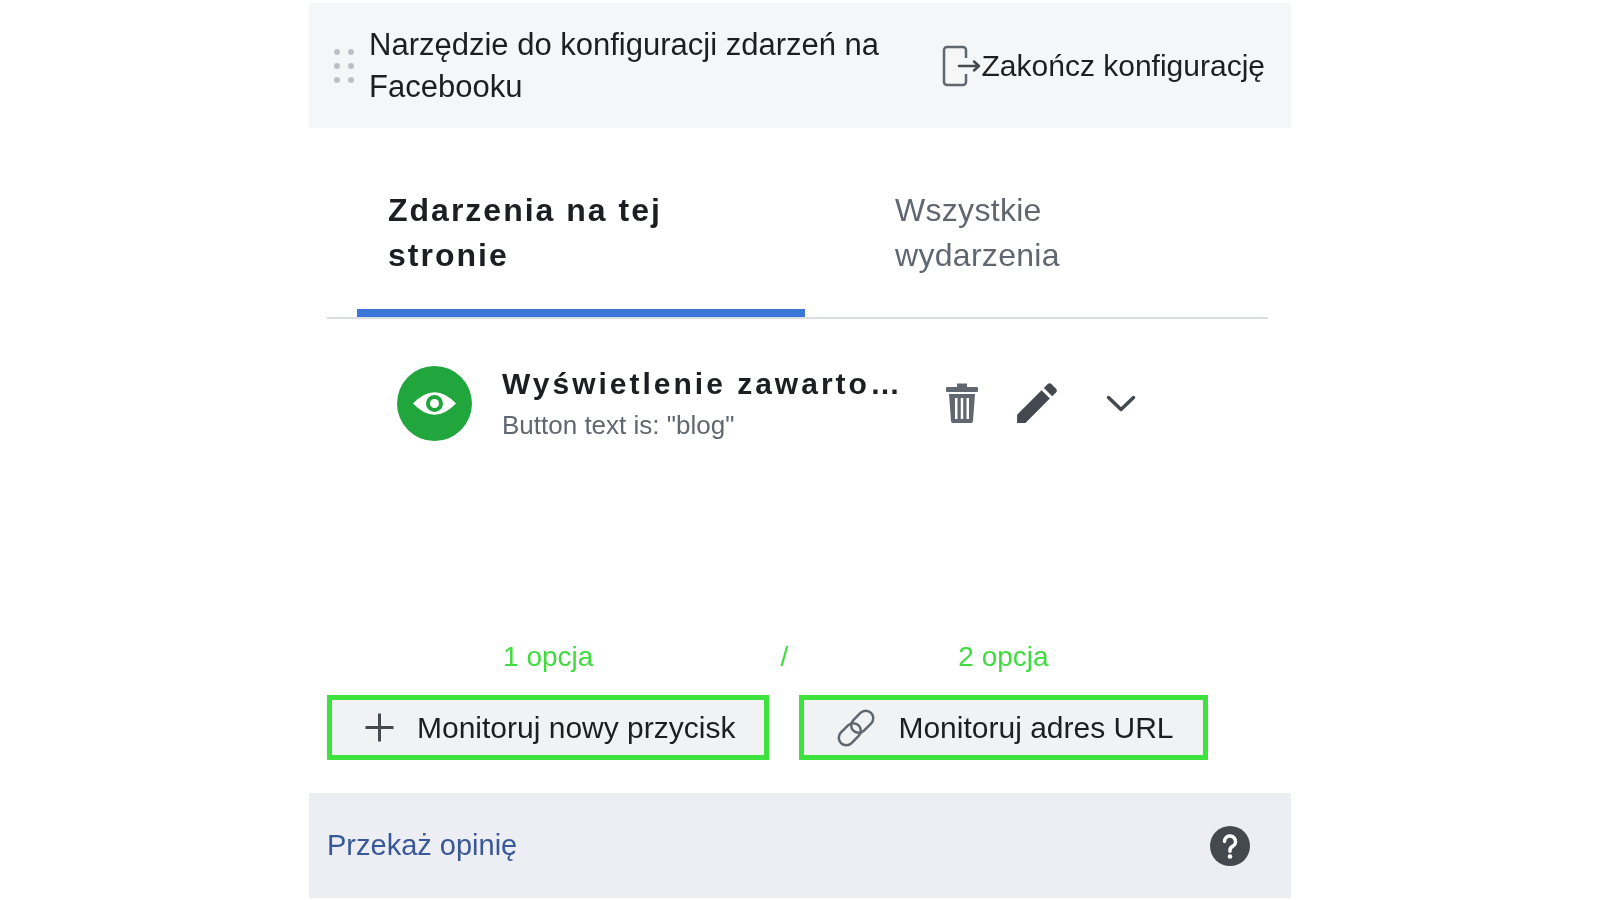 This screenshot has height=900, width=1600. What do you see at coordinates (422, 845) in the screenshot?
I see `feedback-link: Przekaż opinię` at bounding box center [422, 845].